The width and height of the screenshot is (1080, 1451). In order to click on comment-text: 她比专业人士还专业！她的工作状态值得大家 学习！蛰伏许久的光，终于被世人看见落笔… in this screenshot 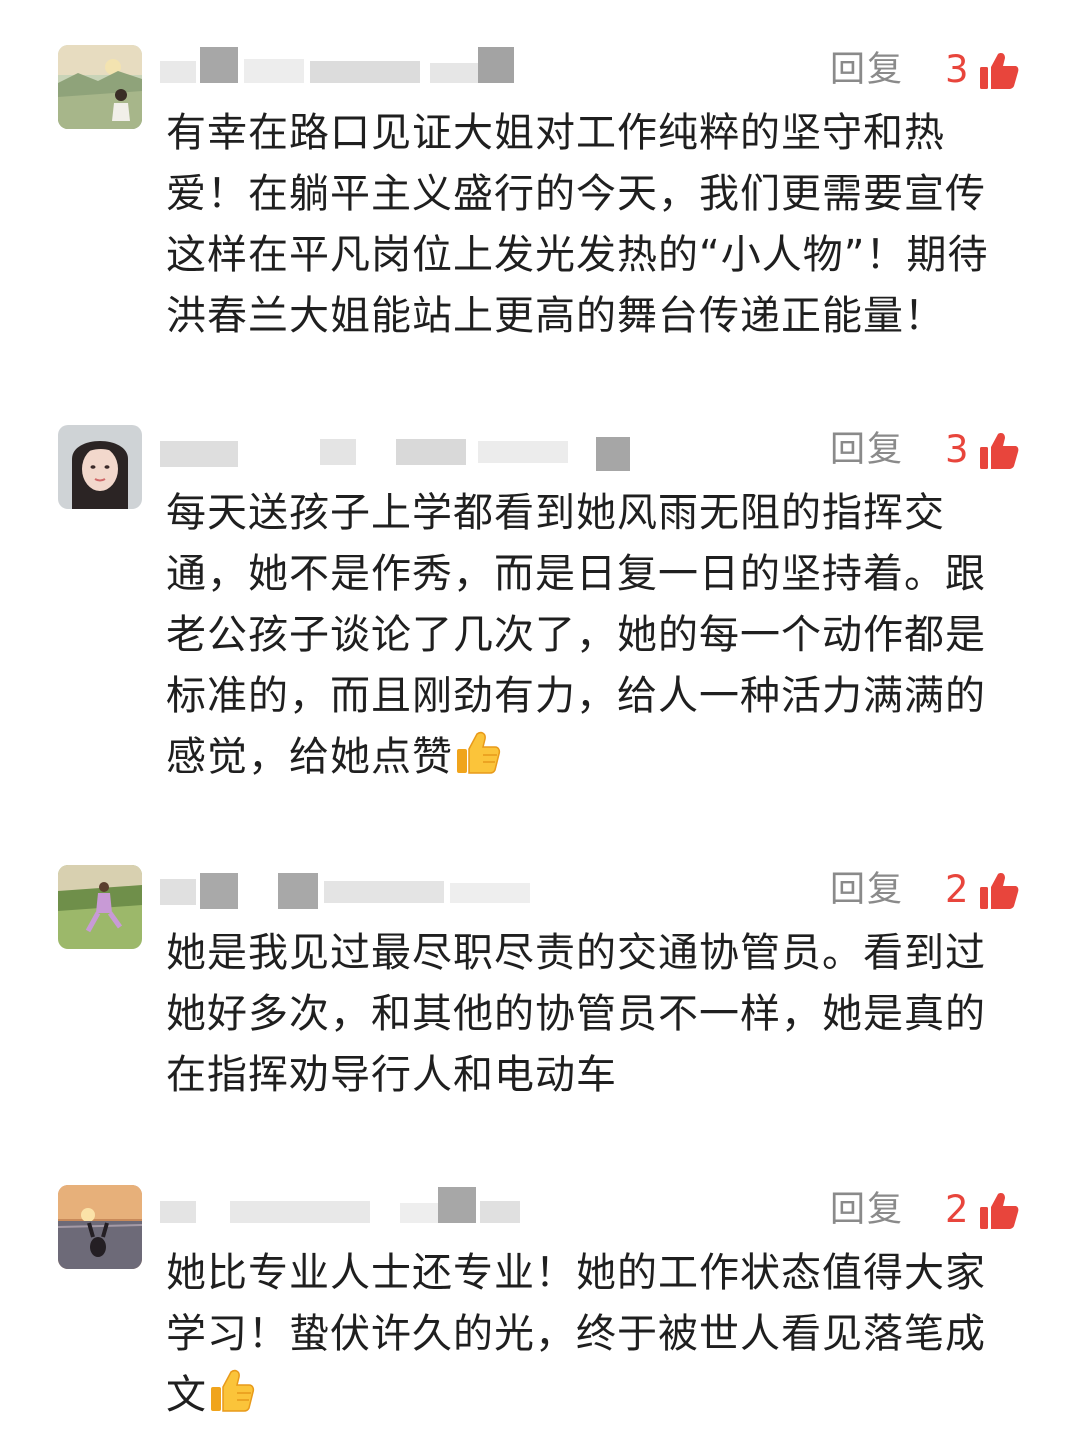, I will do `click(596, 1334)`.